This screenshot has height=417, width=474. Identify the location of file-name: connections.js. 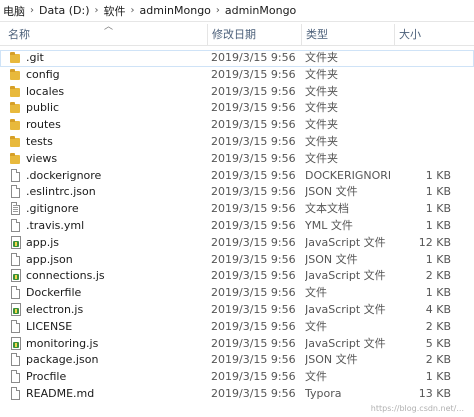
(65, 276).